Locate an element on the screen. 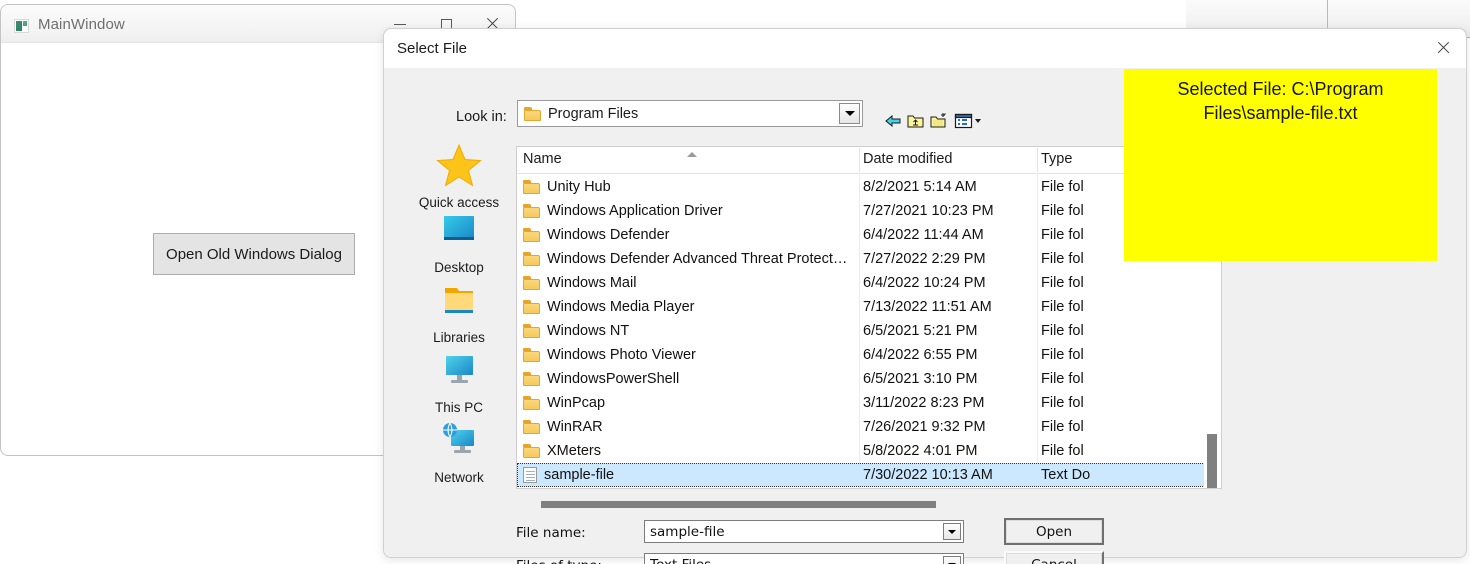  cell-date-modified: 5/8/2022 4:01 PM is located at coordinates (920, 451).